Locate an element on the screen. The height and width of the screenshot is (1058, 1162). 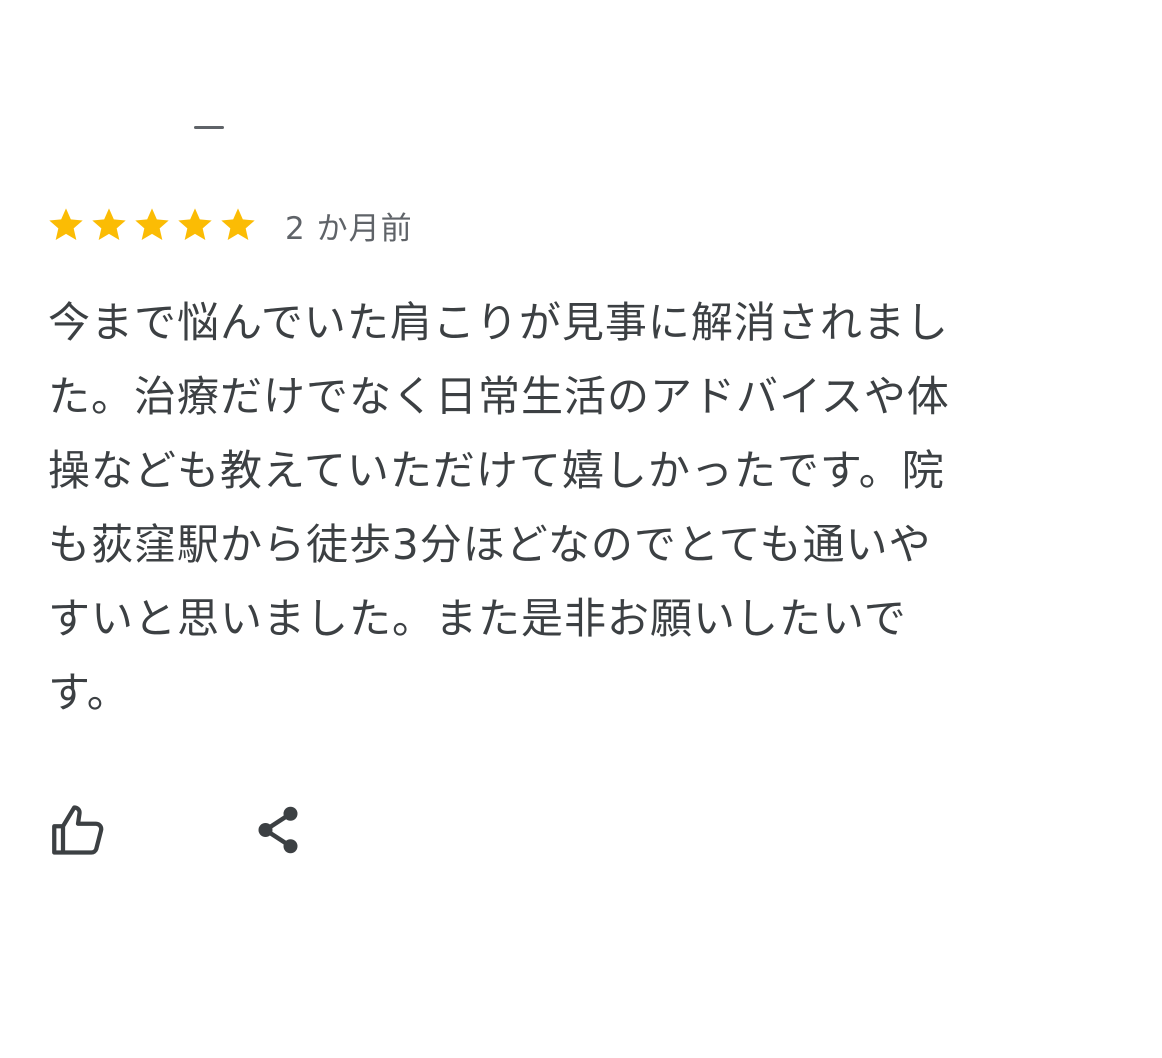
share-button is located at coordinates (280, 830).